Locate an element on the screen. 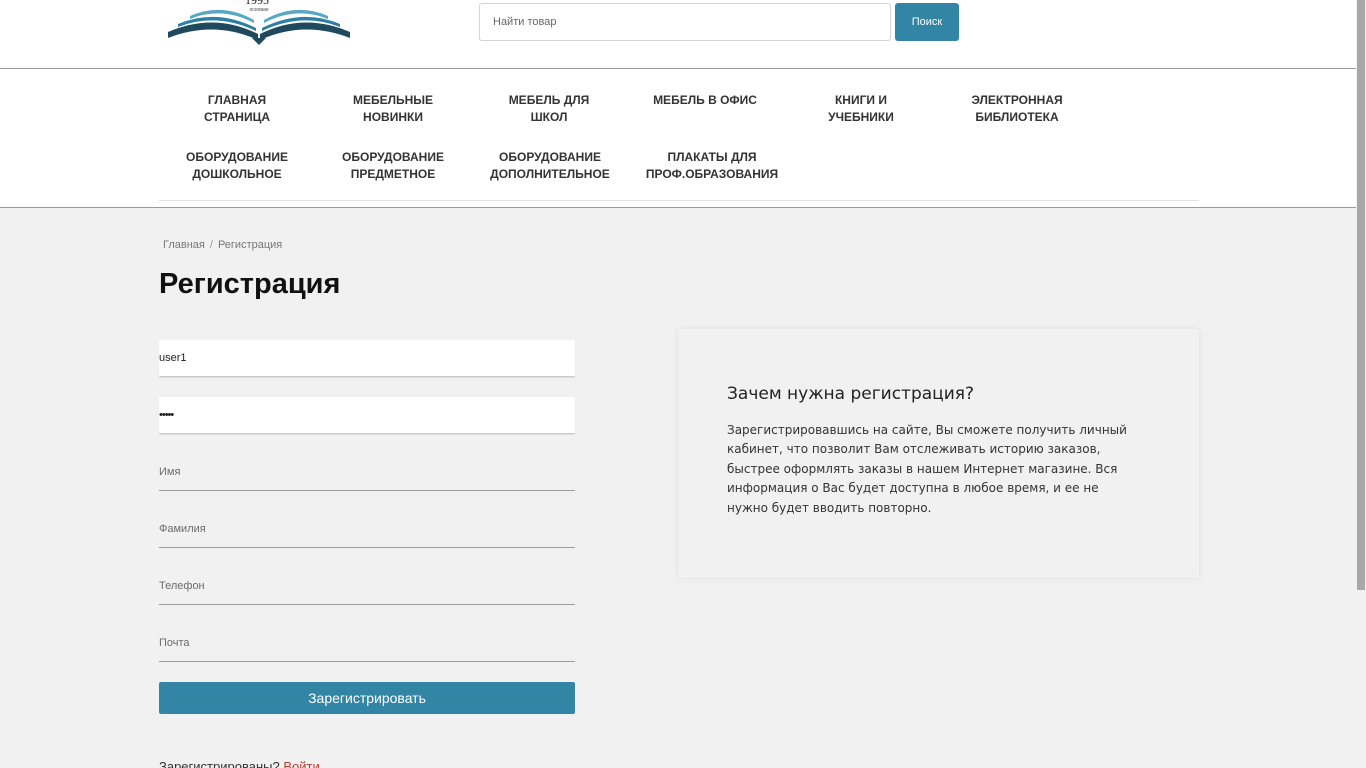 This screenshot has height=768, width=1366. logo: 1995 основан is located at coordinates (259, 24).